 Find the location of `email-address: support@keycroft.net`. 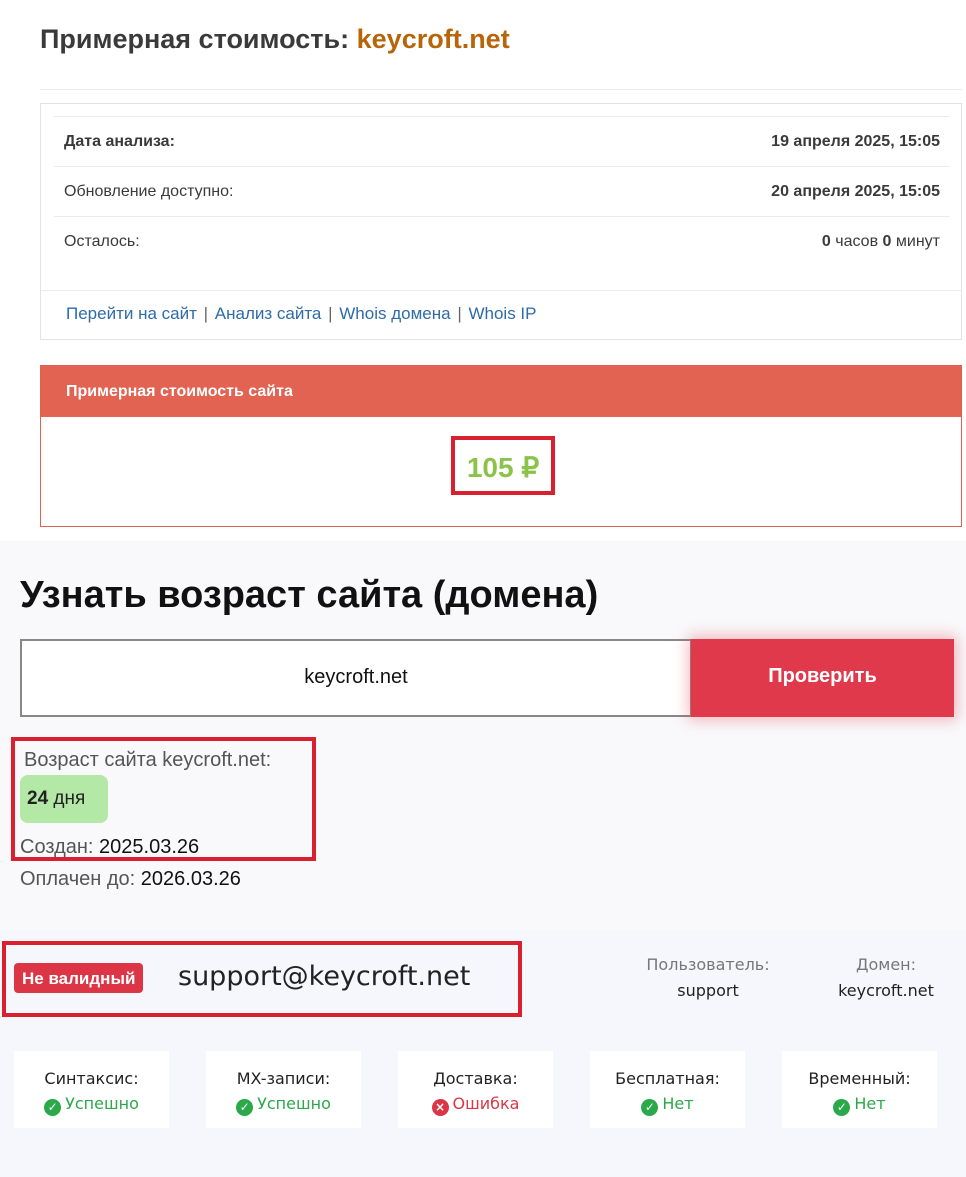

email-address: support@keycroft.net is located at coordinates (324, 976).